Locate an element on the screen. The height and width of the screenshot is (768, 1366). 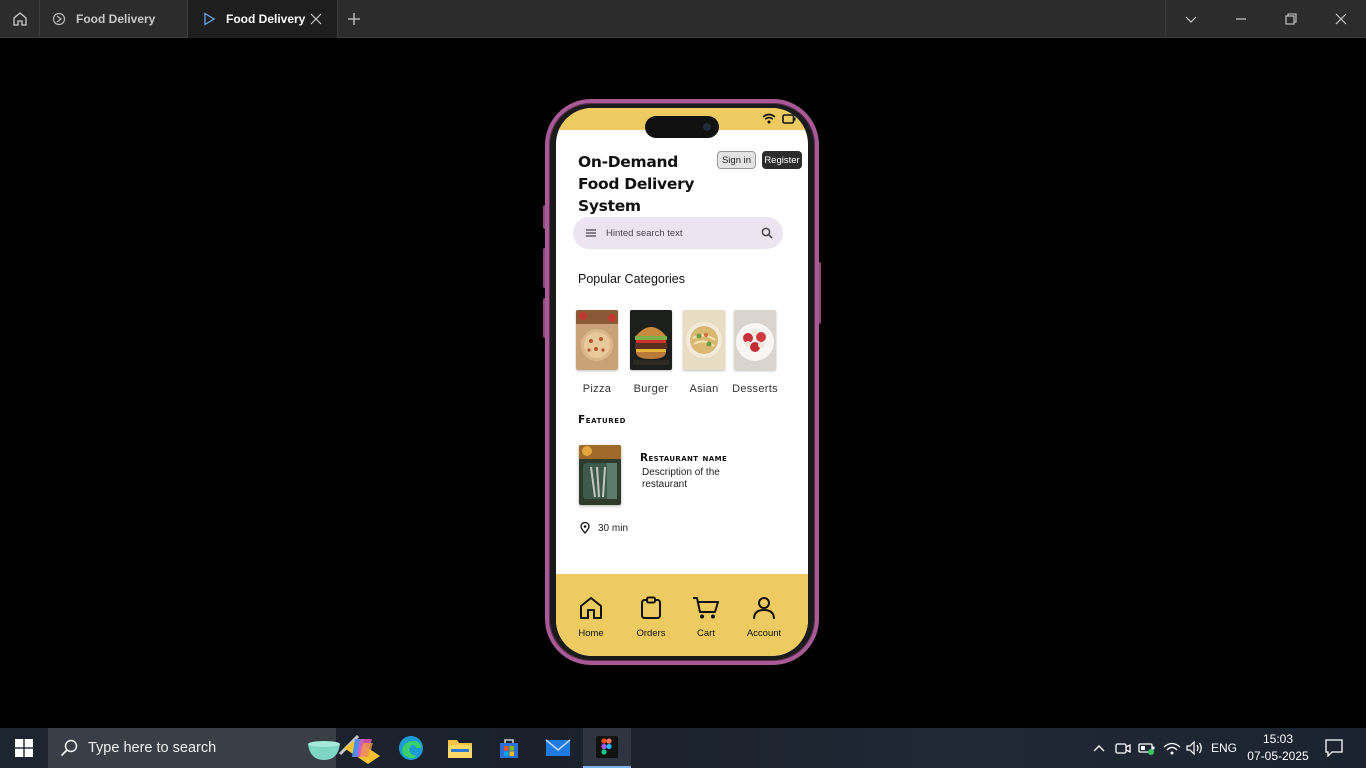
delivery-time: 30 min is located at coordinates (604, 528).